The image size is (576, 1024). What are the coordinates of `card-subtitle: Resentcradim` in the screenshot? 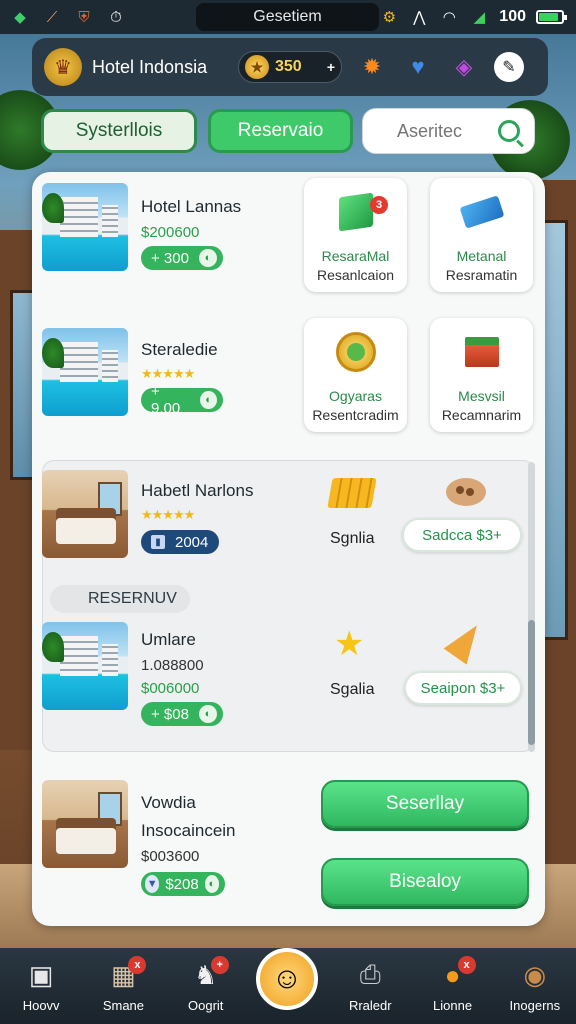 It's located at (355, 415).